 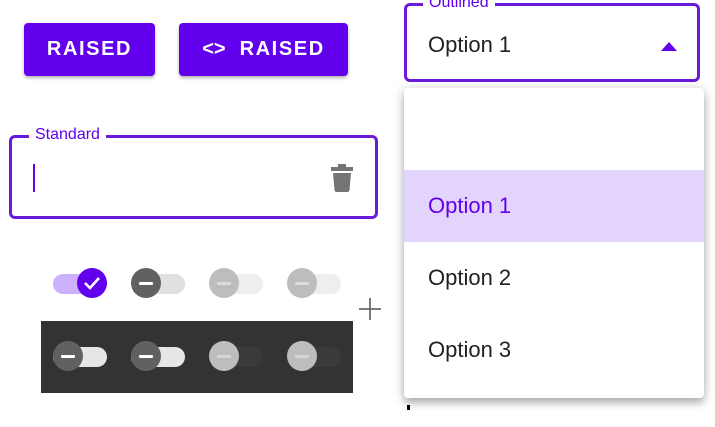 What do you see at coordinates (67, 135) in the screenshot?
I see `standard-field-label: Standard` at bounding box center [67, 135].